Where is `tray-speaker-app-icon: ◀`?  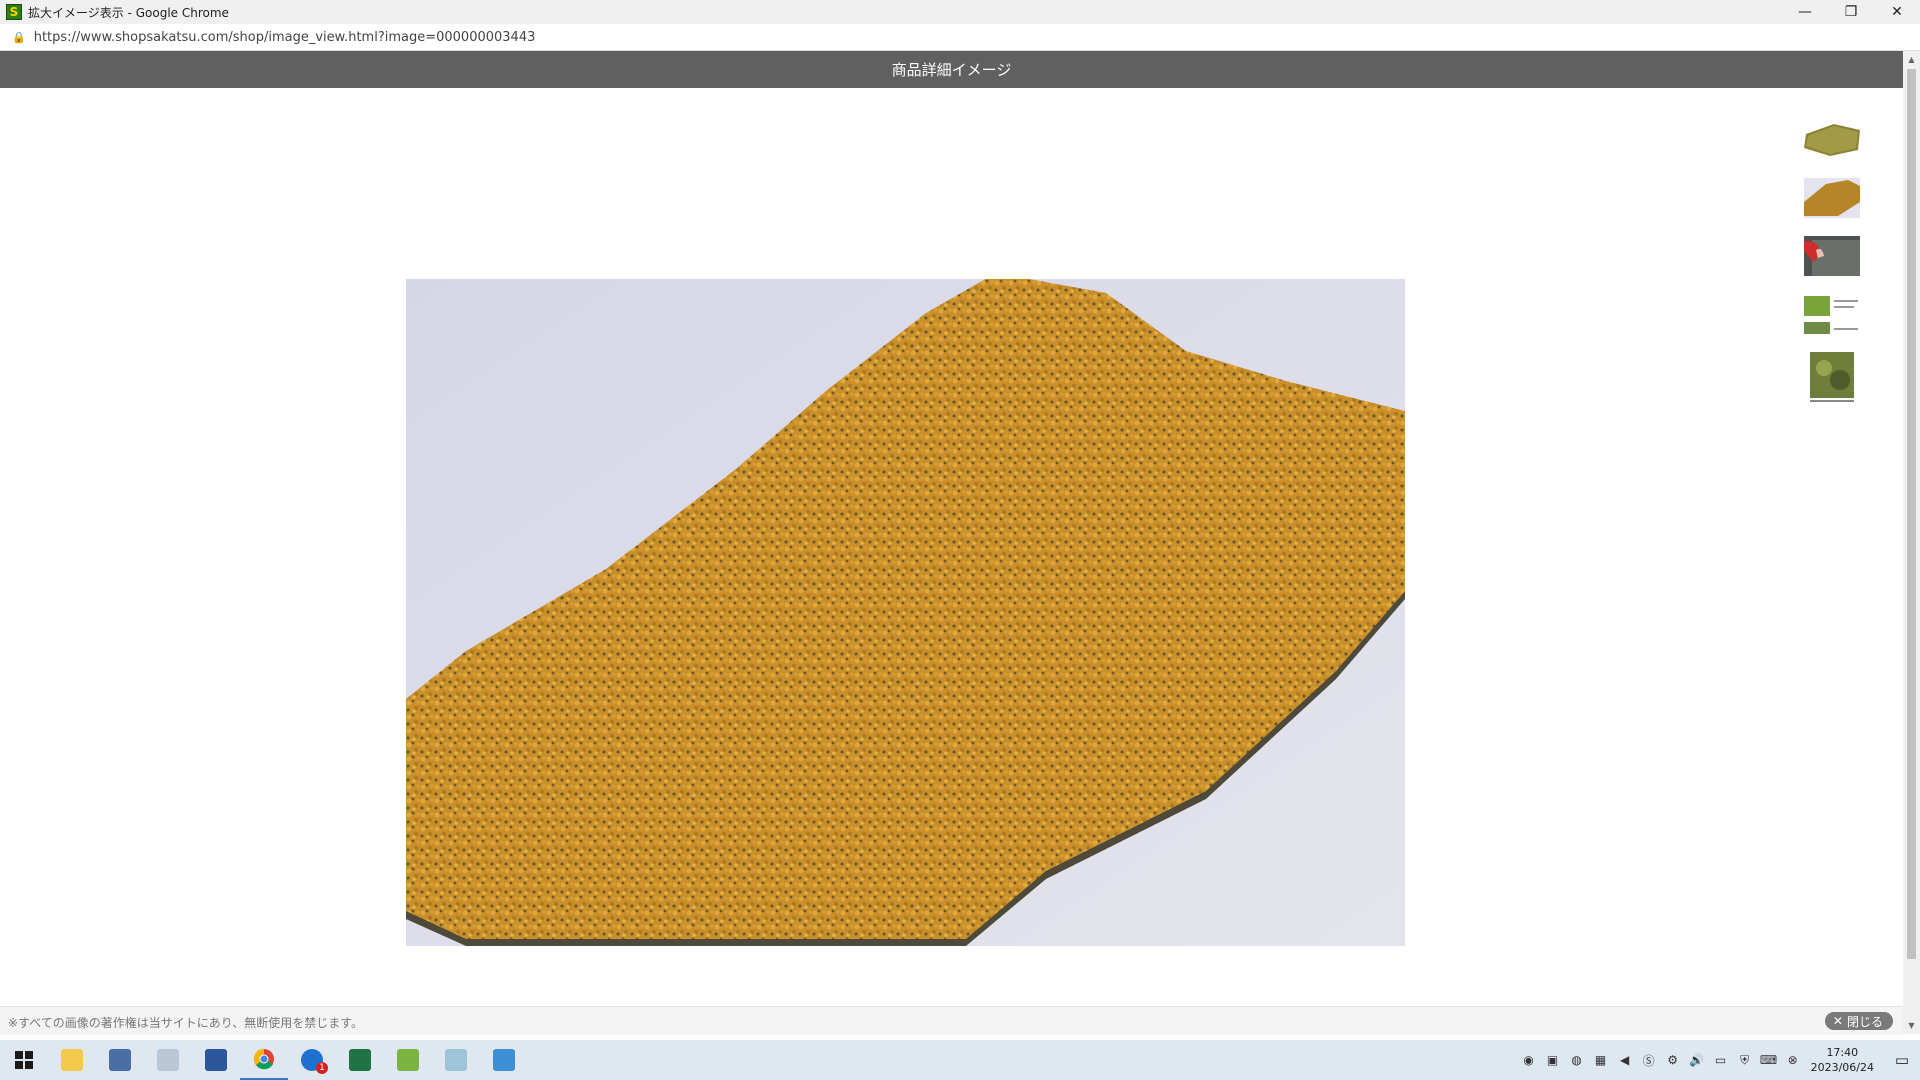
tray-speaker-app-icon: ◀ is located at coordinates (1625, 1060).